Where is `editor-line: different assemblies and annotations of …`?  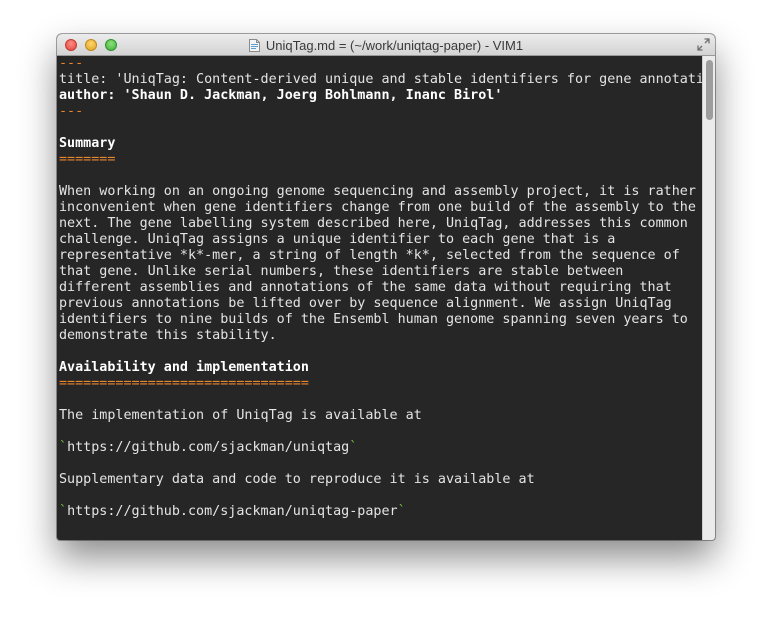 editor-line: different assemblies and annotations of … is located at coordinates (380, 288).